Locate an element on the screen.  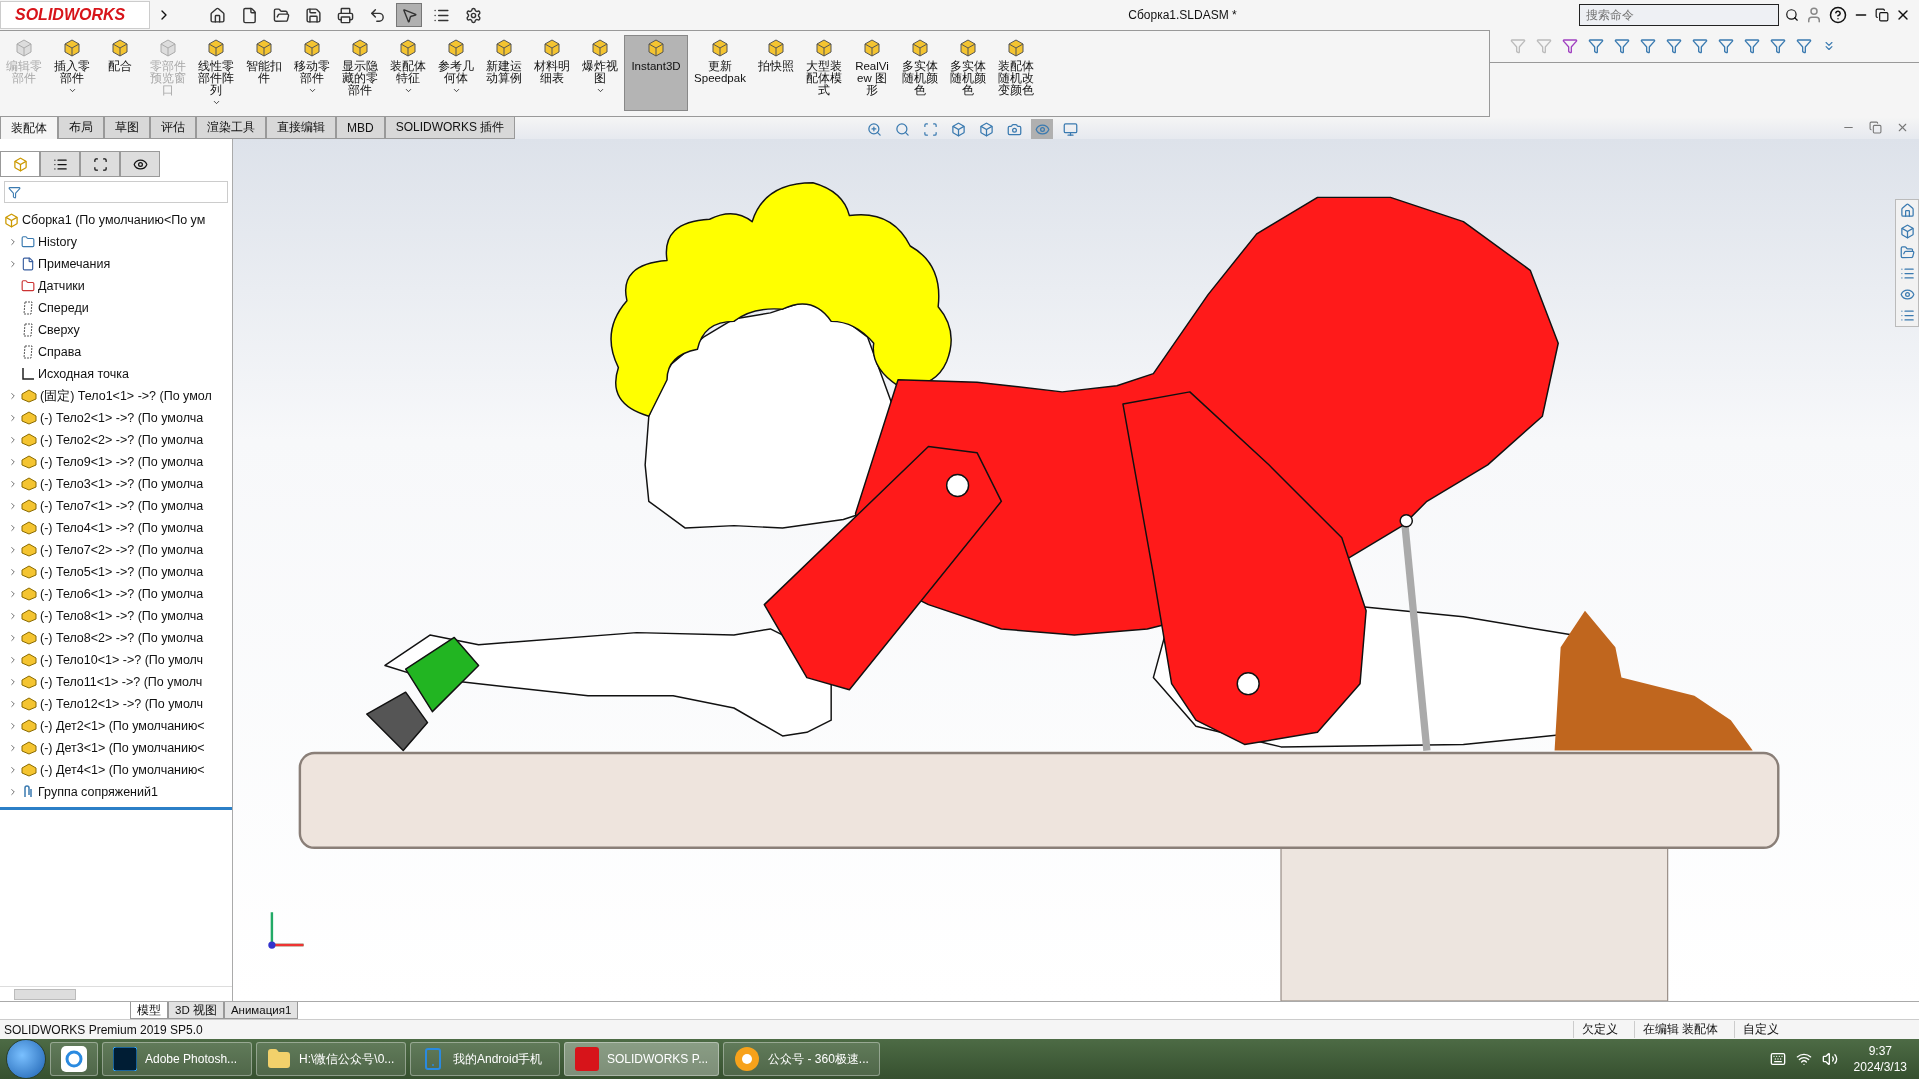
command-button: 装配体随机改变颜色 is located at coordinates (1016, 73).